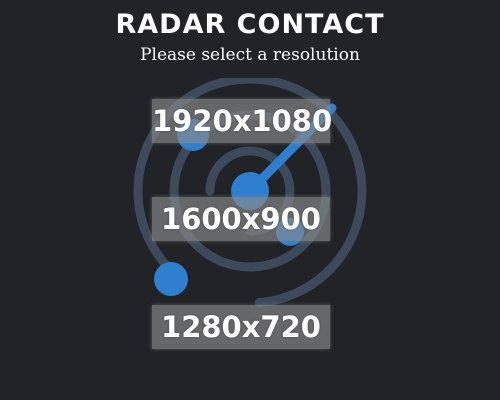 Image resolution: width=500 pixels, height=400 pixels. I want to click on game-title: RADAR CONTACT, so click(250, 24).